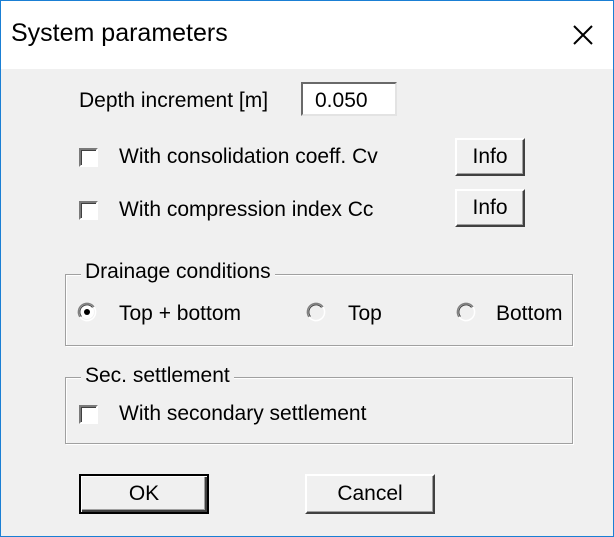 The width and height of the screenshot is (614, 537). I want to click on radio-top-bottom-label: Top + bottom, so click(180, 313).